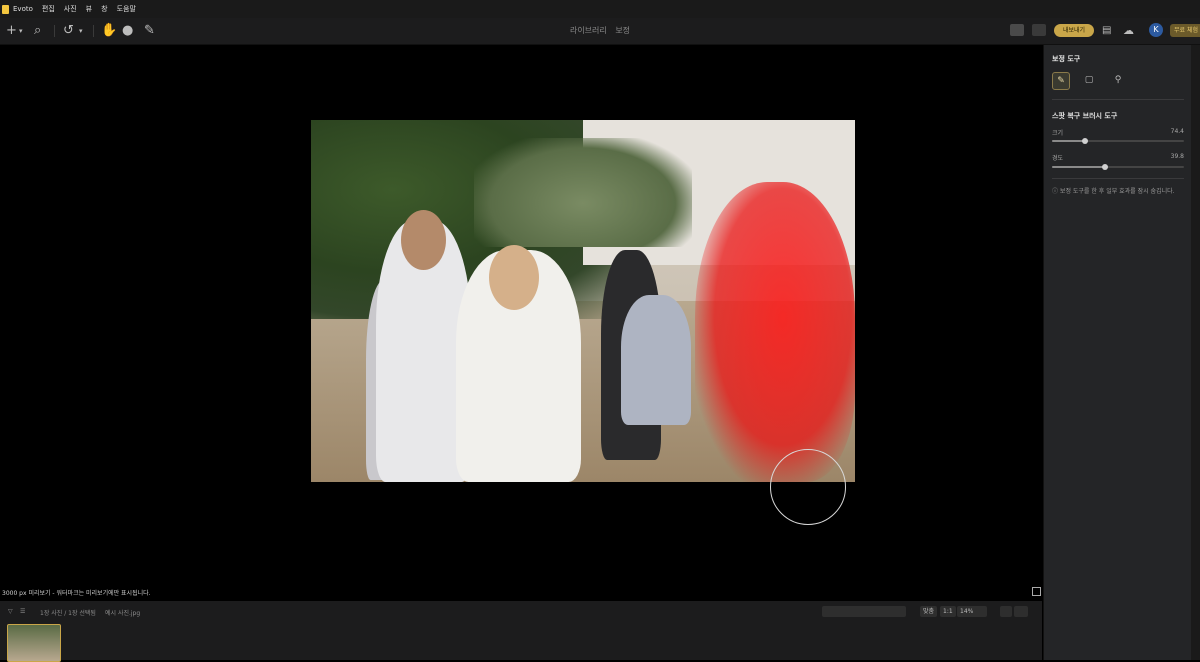 Image resolution: width=1200 pixels, height=662 pixels. What do you see at coordinates (23, 9) in the screenshot?
I see `menu-app: Evoto` at bounding box center [23, 9].